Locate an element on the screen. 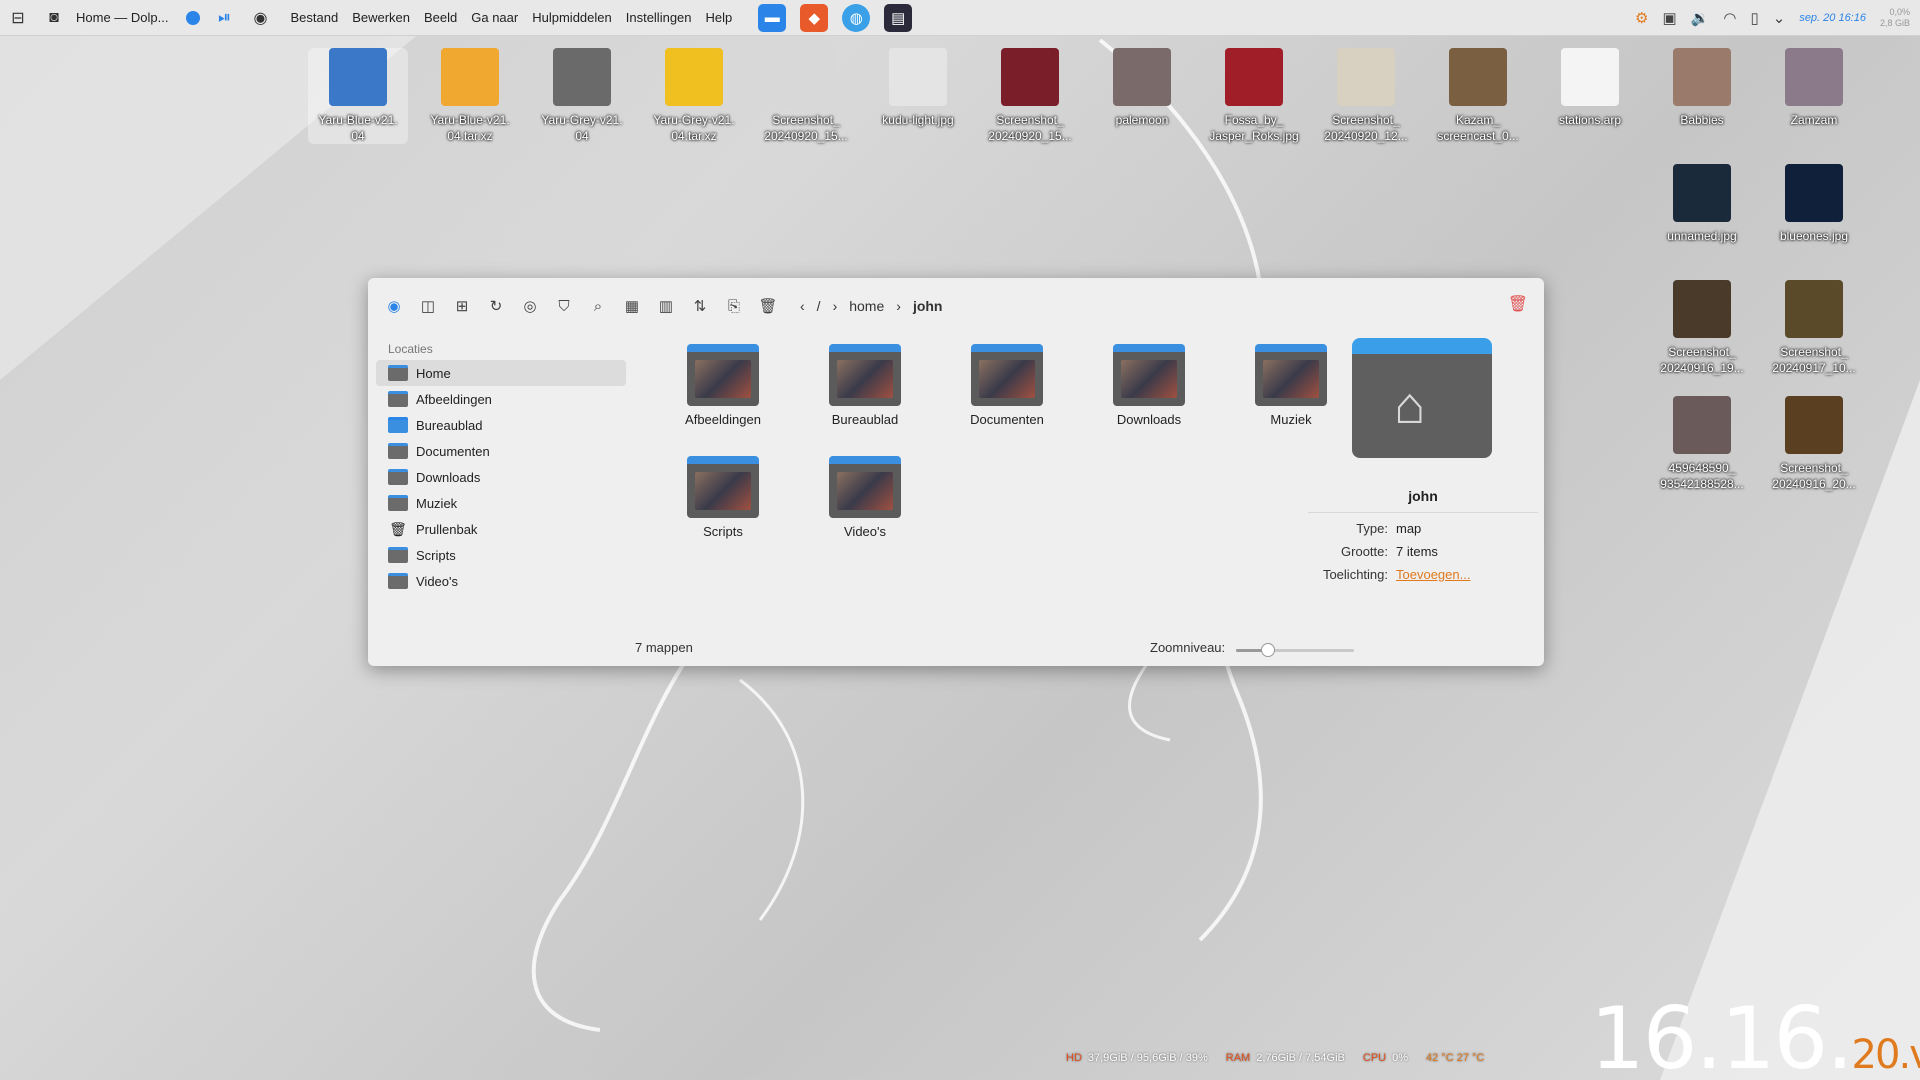 The height and width of the screenshot is (1080, 1920). sidebar-item-label: Scripts is located at coordinates (436, 555).